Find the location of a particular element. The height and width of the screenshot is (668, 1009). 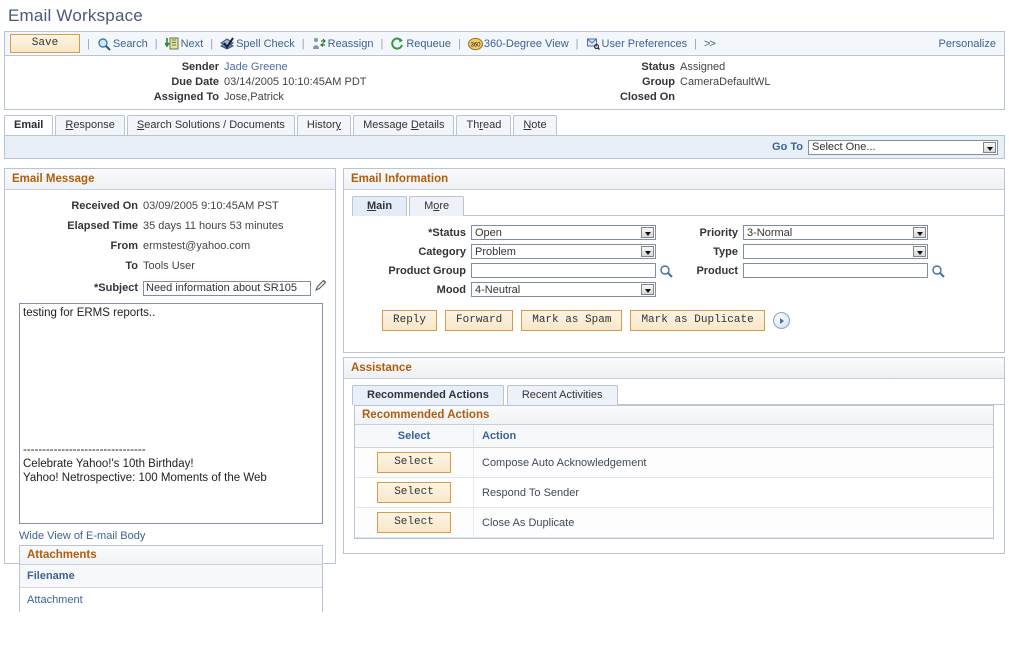

attachments-panel: Attachments Filename Attachment is located at coordinates (171, 578).